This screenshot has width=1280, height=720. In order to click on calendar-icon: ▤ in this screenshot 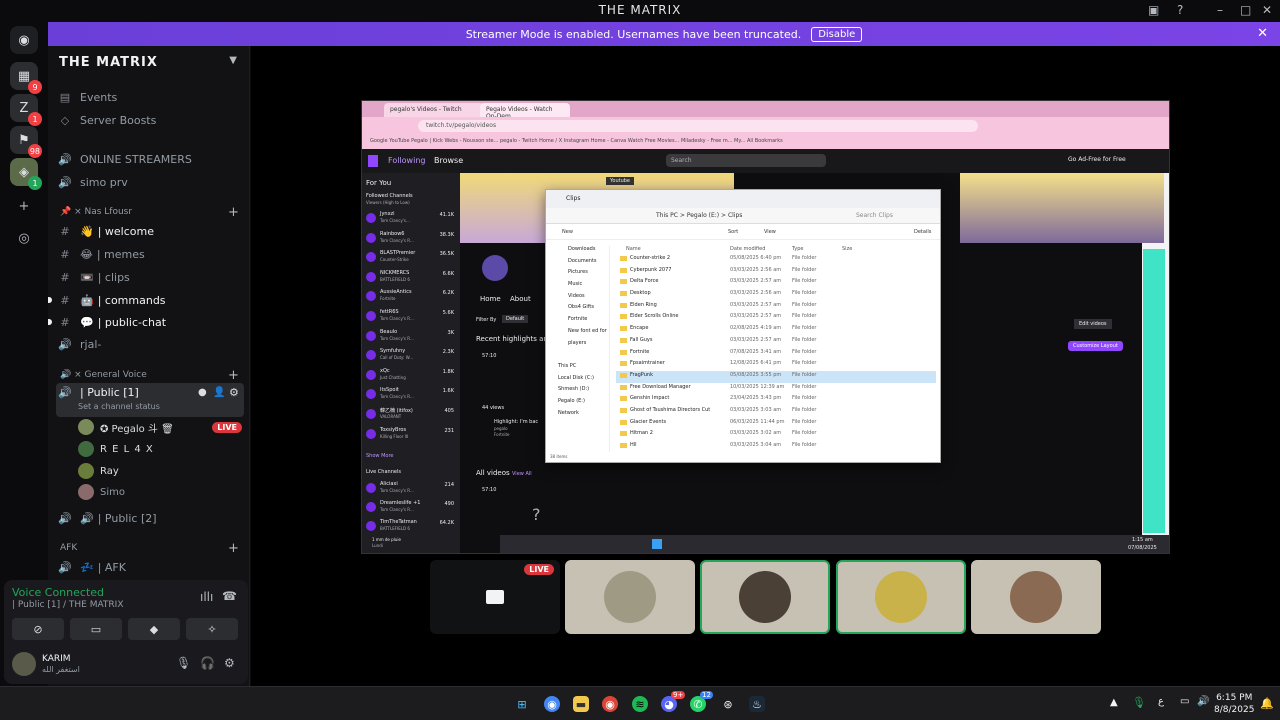, I will do `click(65, 97)`.